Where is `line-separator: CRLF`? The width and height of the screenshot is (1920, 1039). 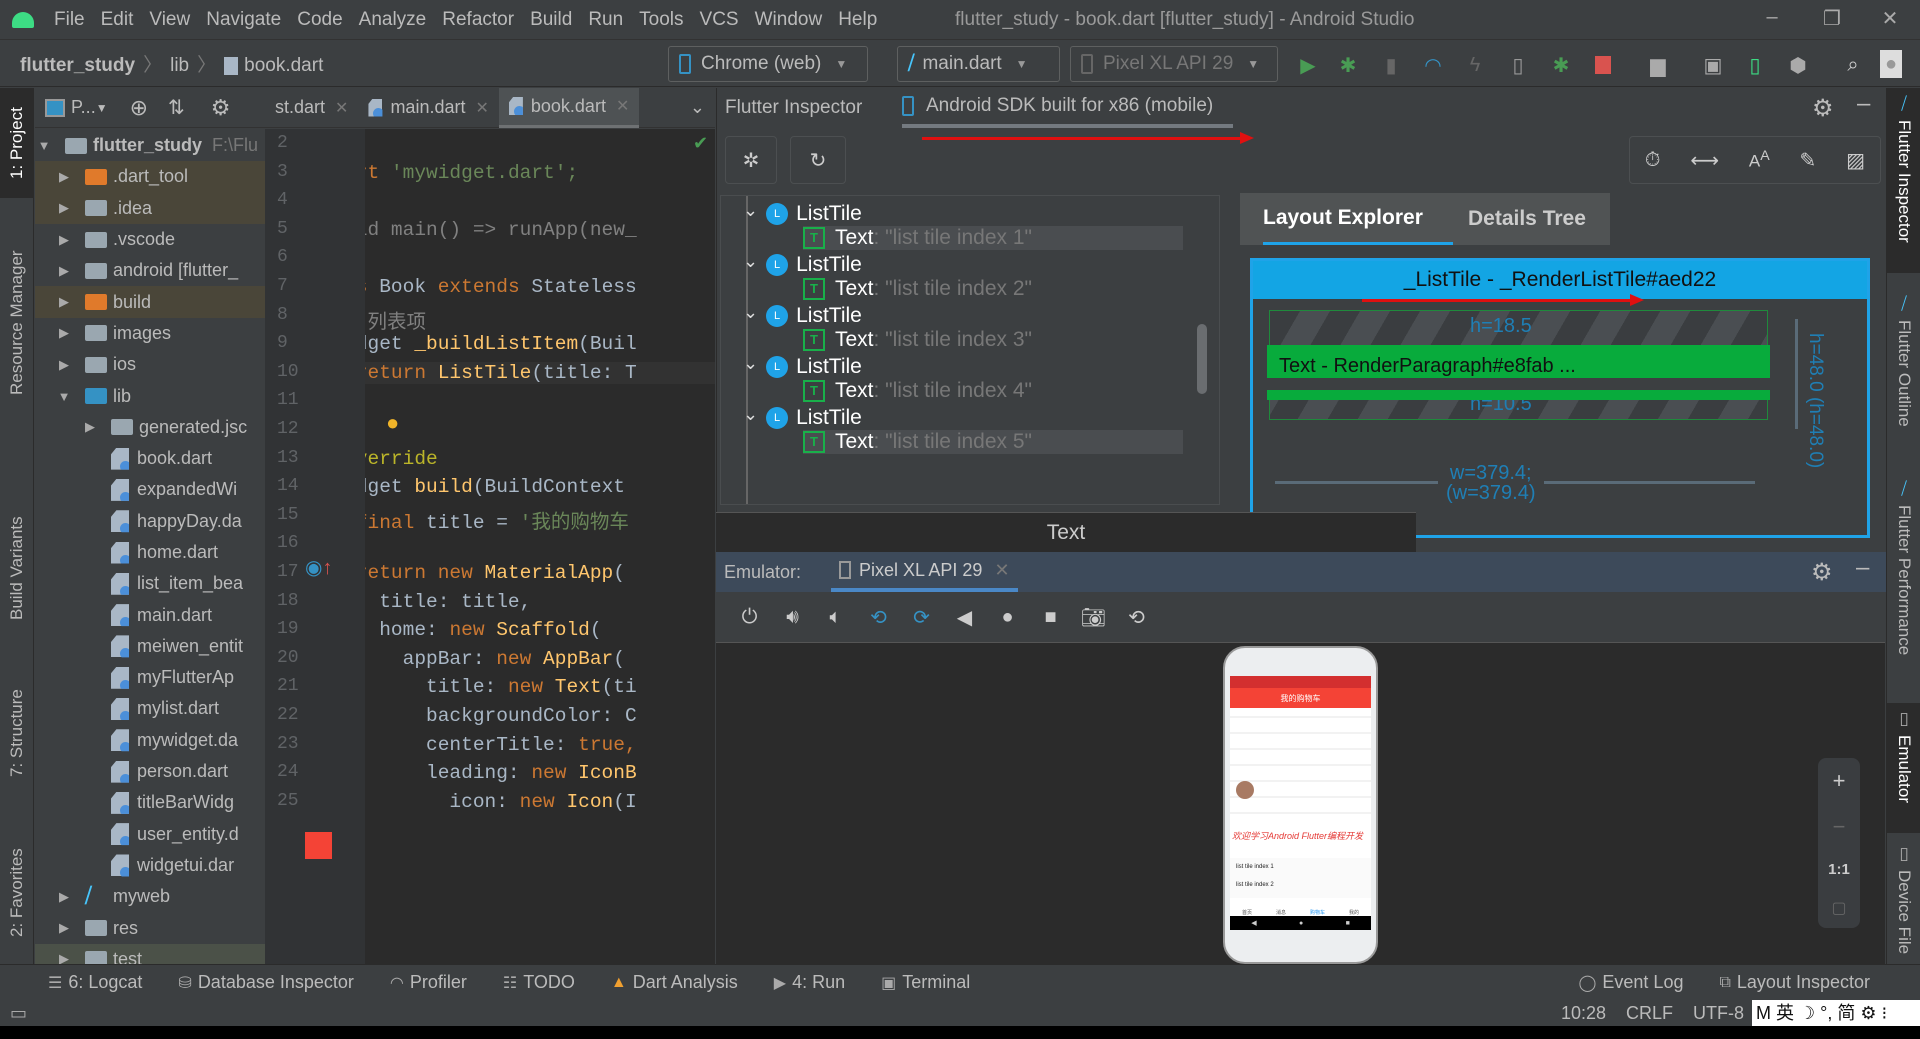
line-separator: CRLF is located at coordinates (1649, 1013).